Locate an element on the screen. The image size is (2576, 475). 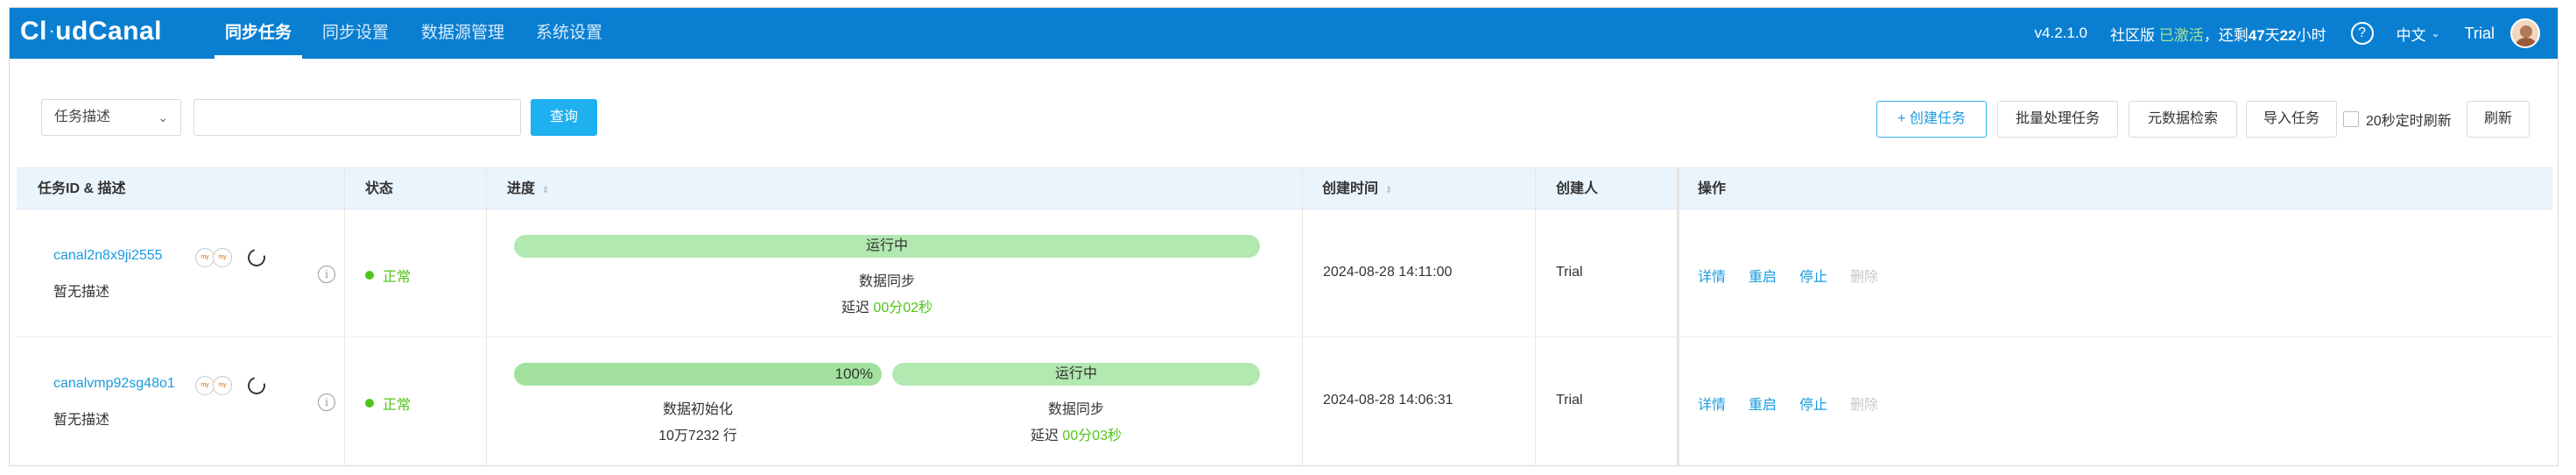
stage-info-sync: 数据同步 延迟 00分03秒 is located at coordinates (1076, 420).